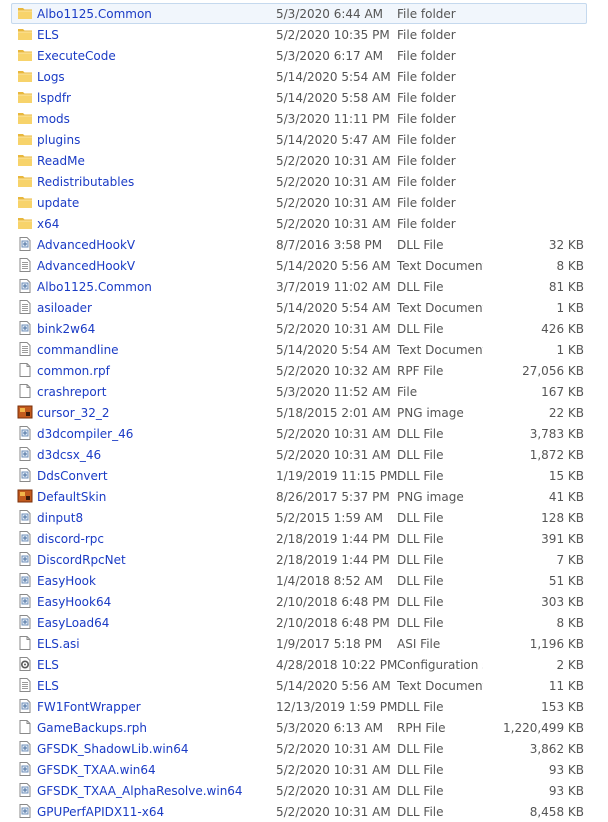 The width and height of the screenshot is (608, 822). Describe the element at coordinates (73, 413) in the screenshot. I see `file-name: cursor_32_2` at that location.